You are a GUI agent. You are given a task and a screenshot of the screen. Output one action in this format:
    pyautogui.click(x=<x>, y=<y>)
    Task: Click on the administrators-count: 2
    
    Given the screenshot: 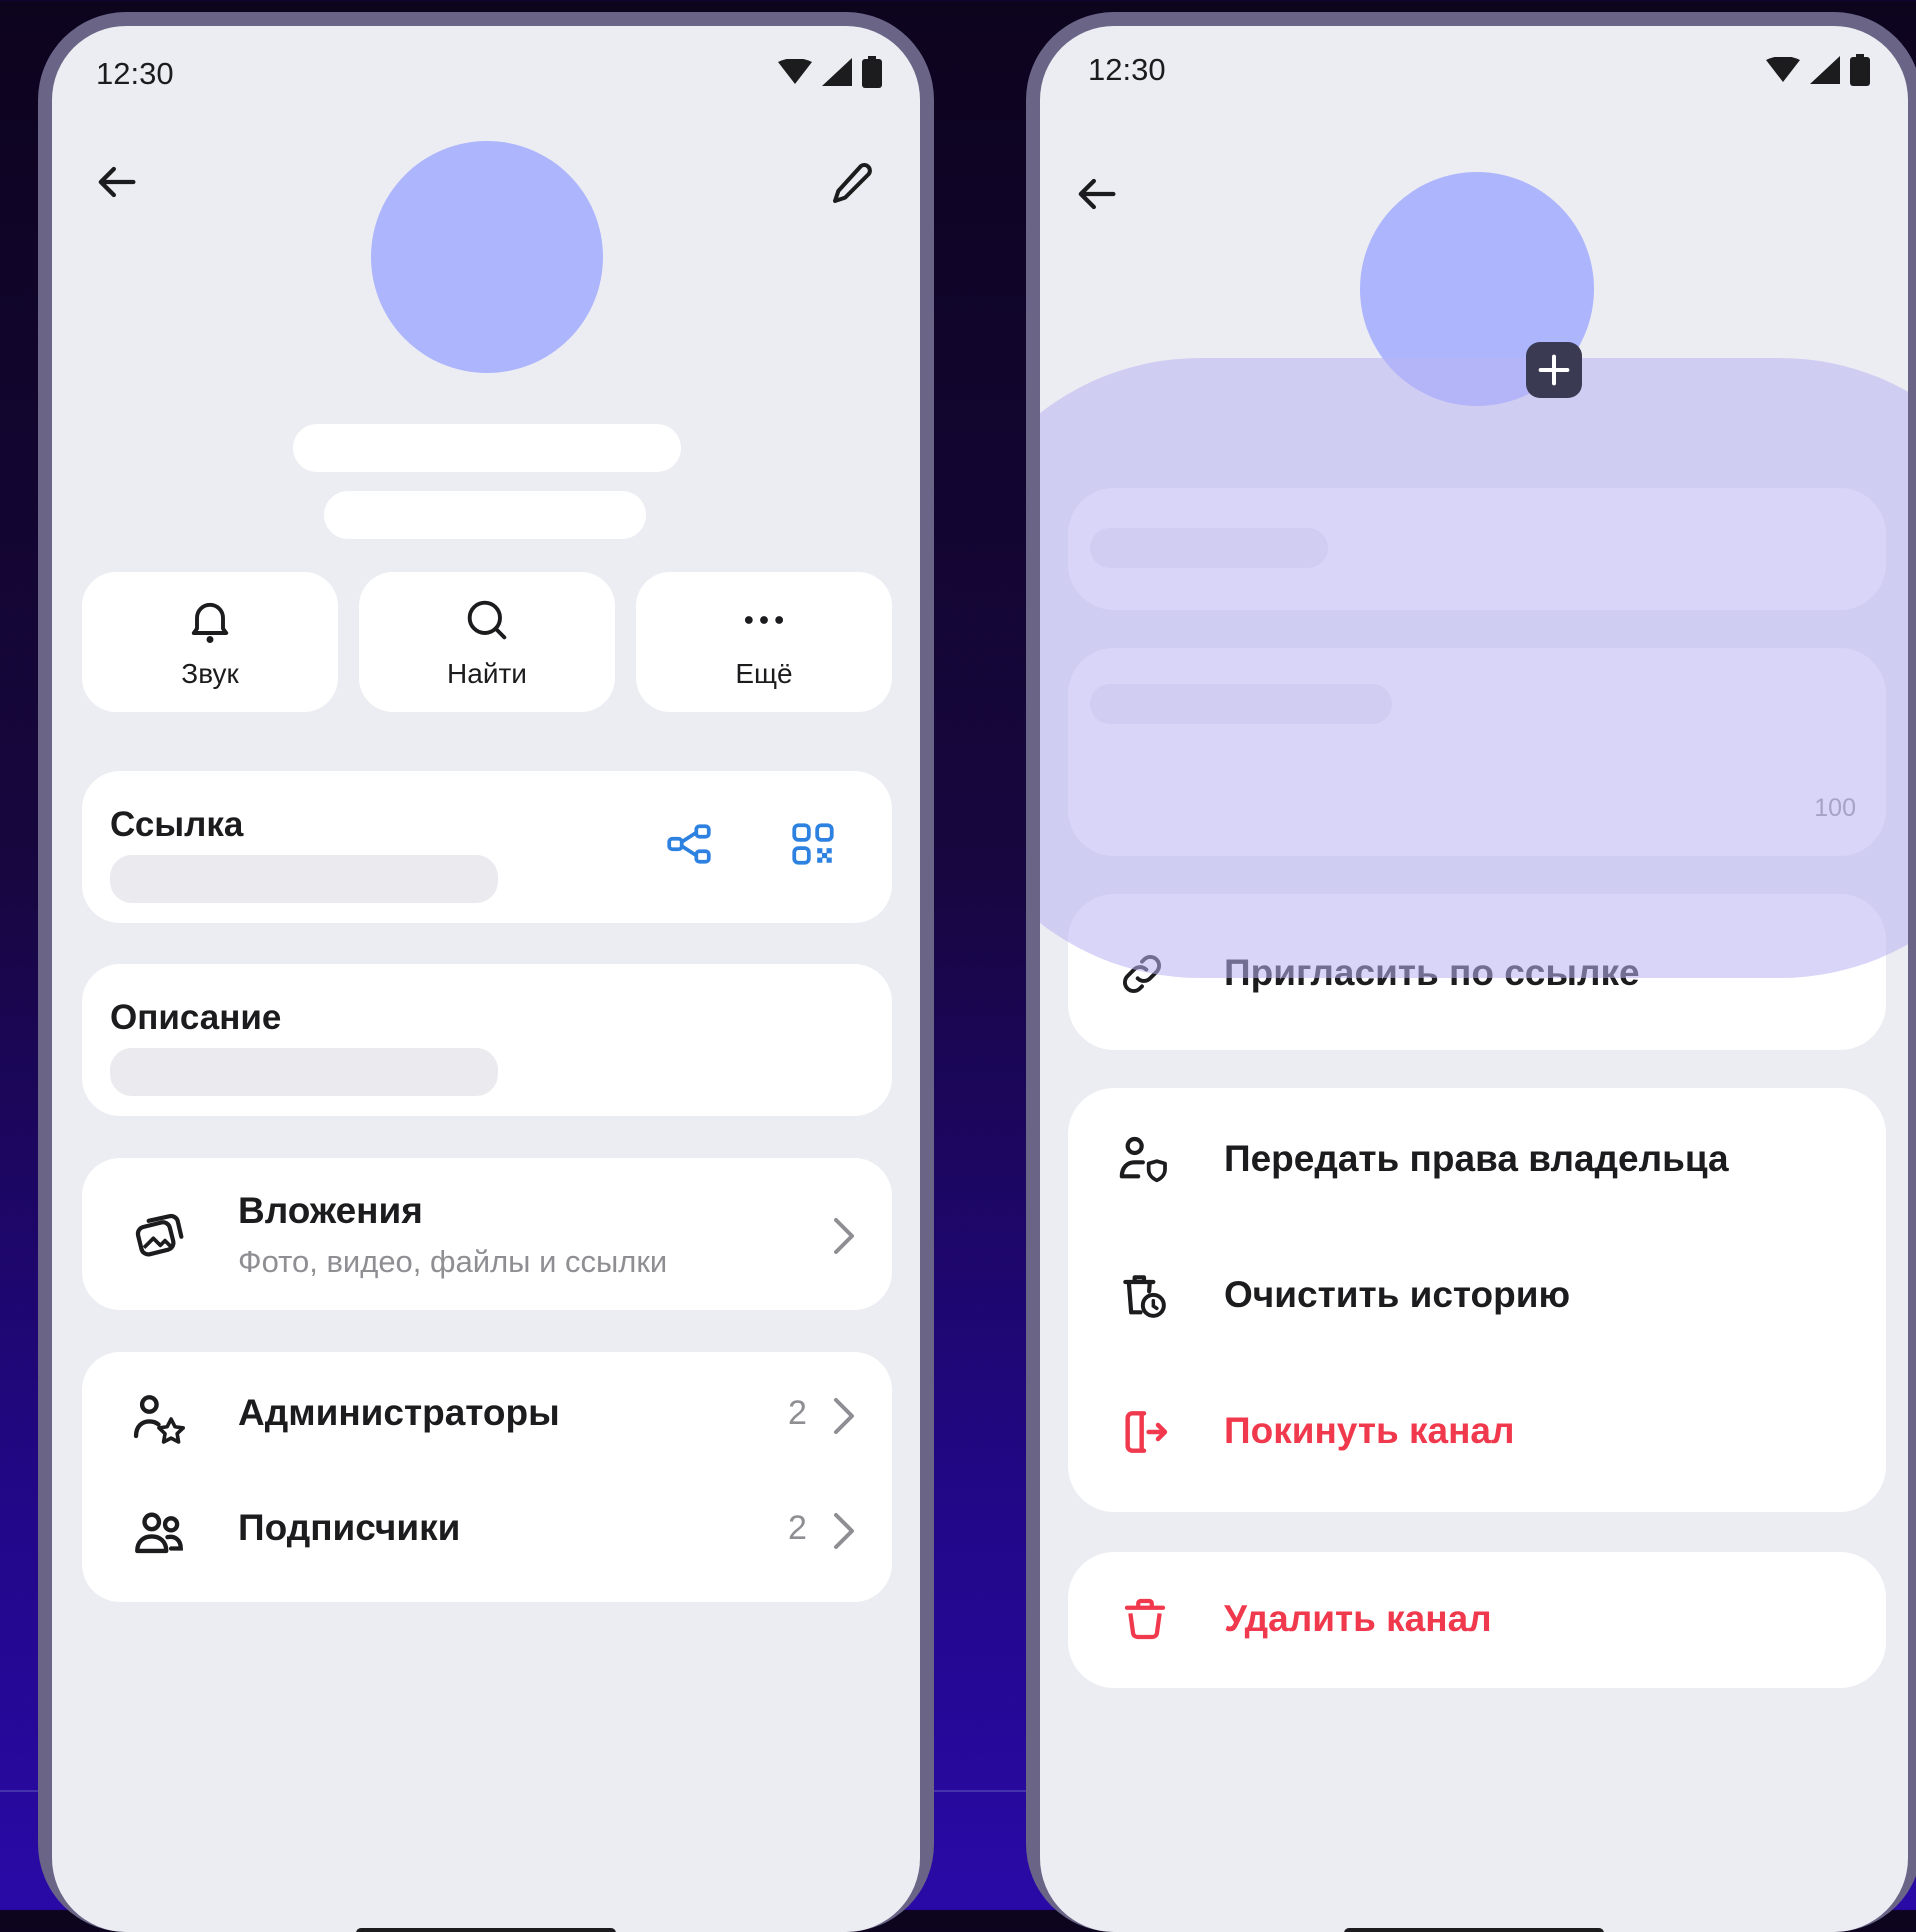 What is the action you would take?
    pyautogui.click(x=797, y=1413)
    